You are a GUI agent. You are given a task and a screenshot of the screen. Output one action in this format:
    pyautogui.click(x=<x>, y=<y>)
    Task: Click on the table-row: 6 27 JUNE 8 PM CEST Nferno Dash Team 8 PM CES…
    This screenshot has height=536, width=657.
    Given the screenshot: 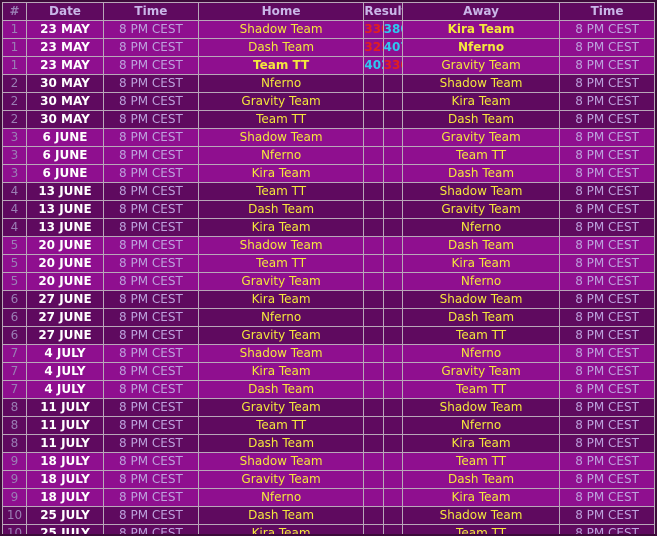 What is the action you would take?
    pyautogui.click(x=328, y=317)
    